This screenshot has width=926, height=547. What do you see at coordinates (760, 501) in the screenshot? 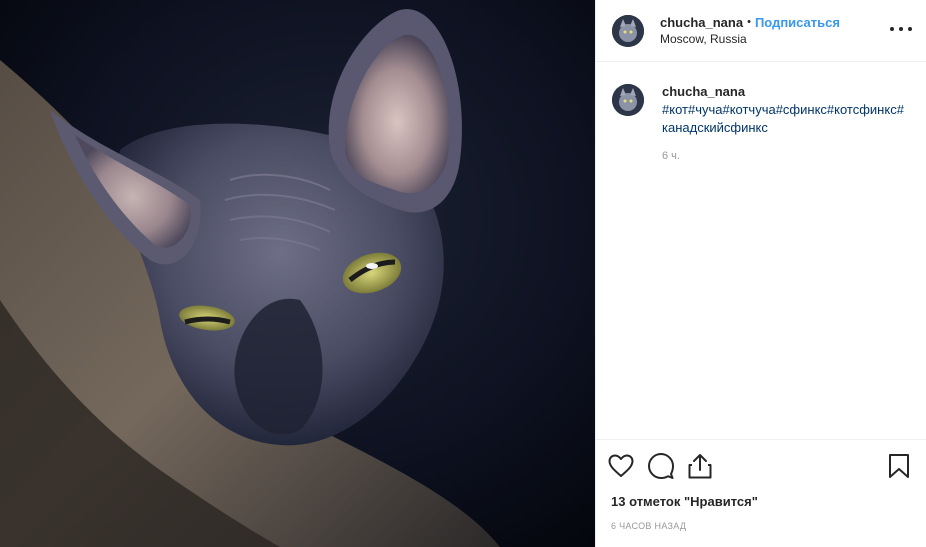
I see `likes-count: 13 отметок "Нравится"` at bounding box center [760, 501].